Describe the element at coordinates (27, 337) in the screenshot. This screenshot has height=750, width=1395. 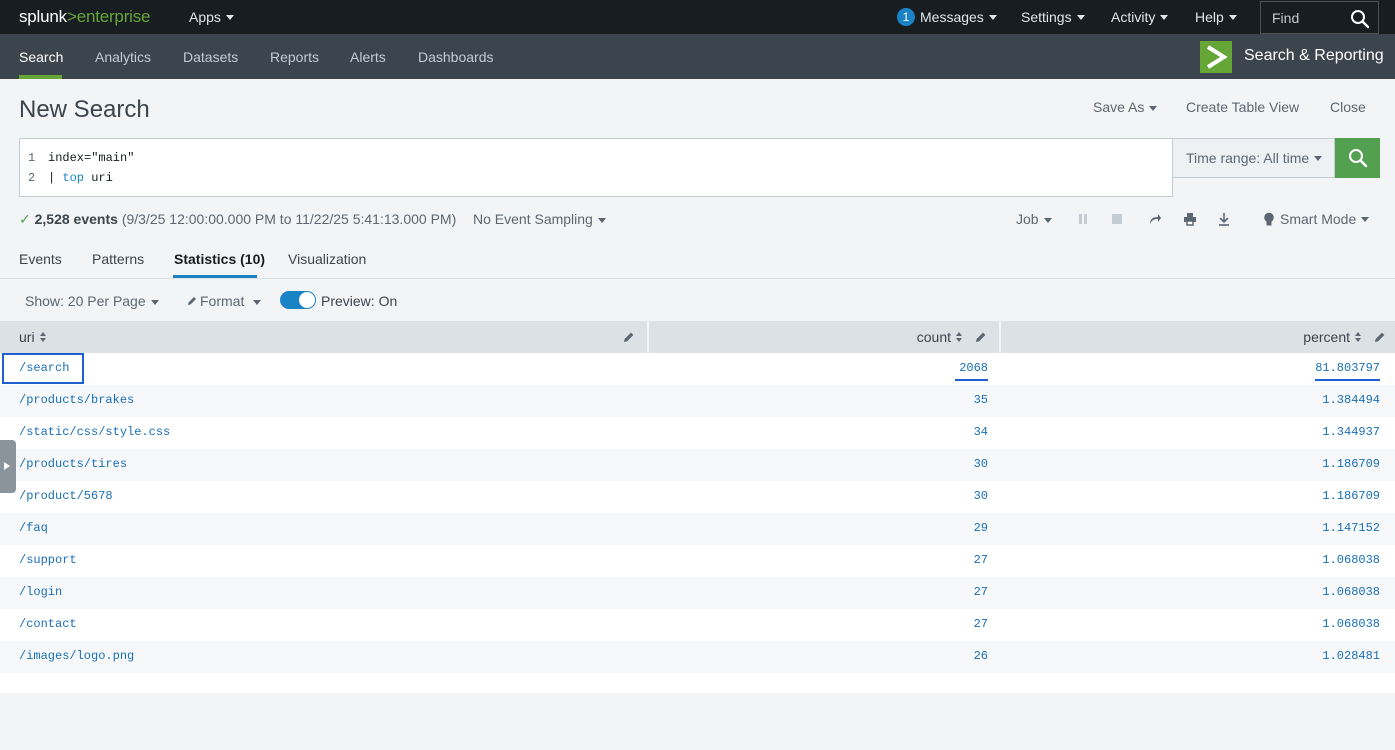
I see `column-label: uri` at that location.